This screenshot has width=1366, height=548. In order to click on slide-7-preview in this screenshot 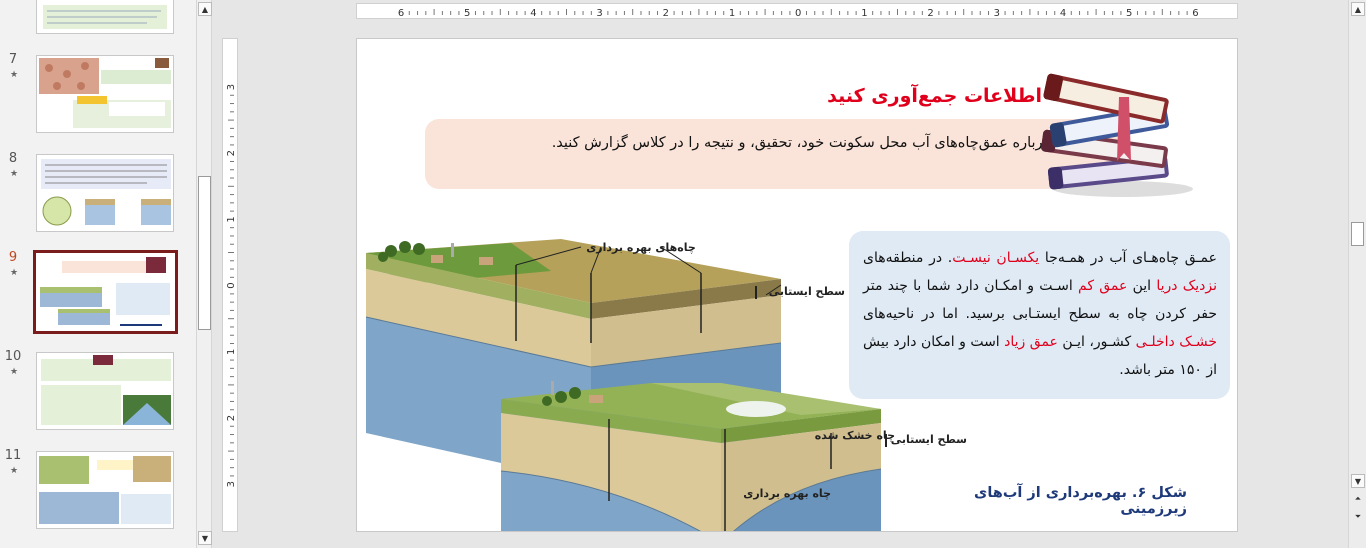, I will do `click(105, 93)`.